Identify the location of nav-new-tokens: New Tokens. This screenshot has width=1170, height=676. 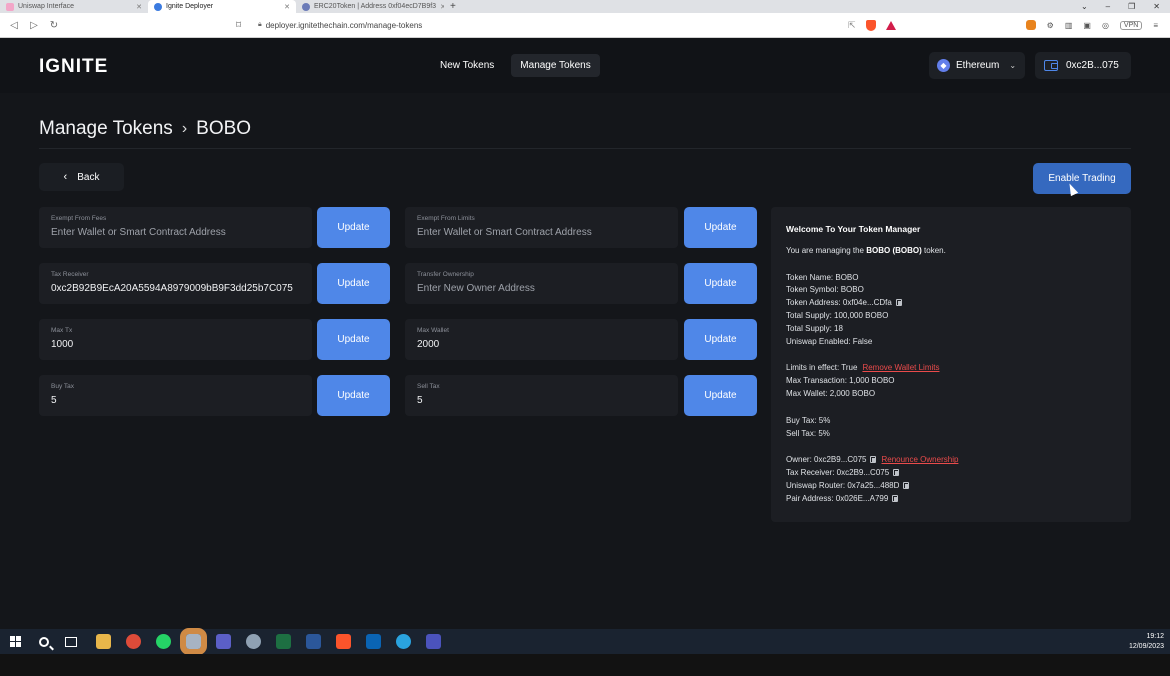
(467, 65).